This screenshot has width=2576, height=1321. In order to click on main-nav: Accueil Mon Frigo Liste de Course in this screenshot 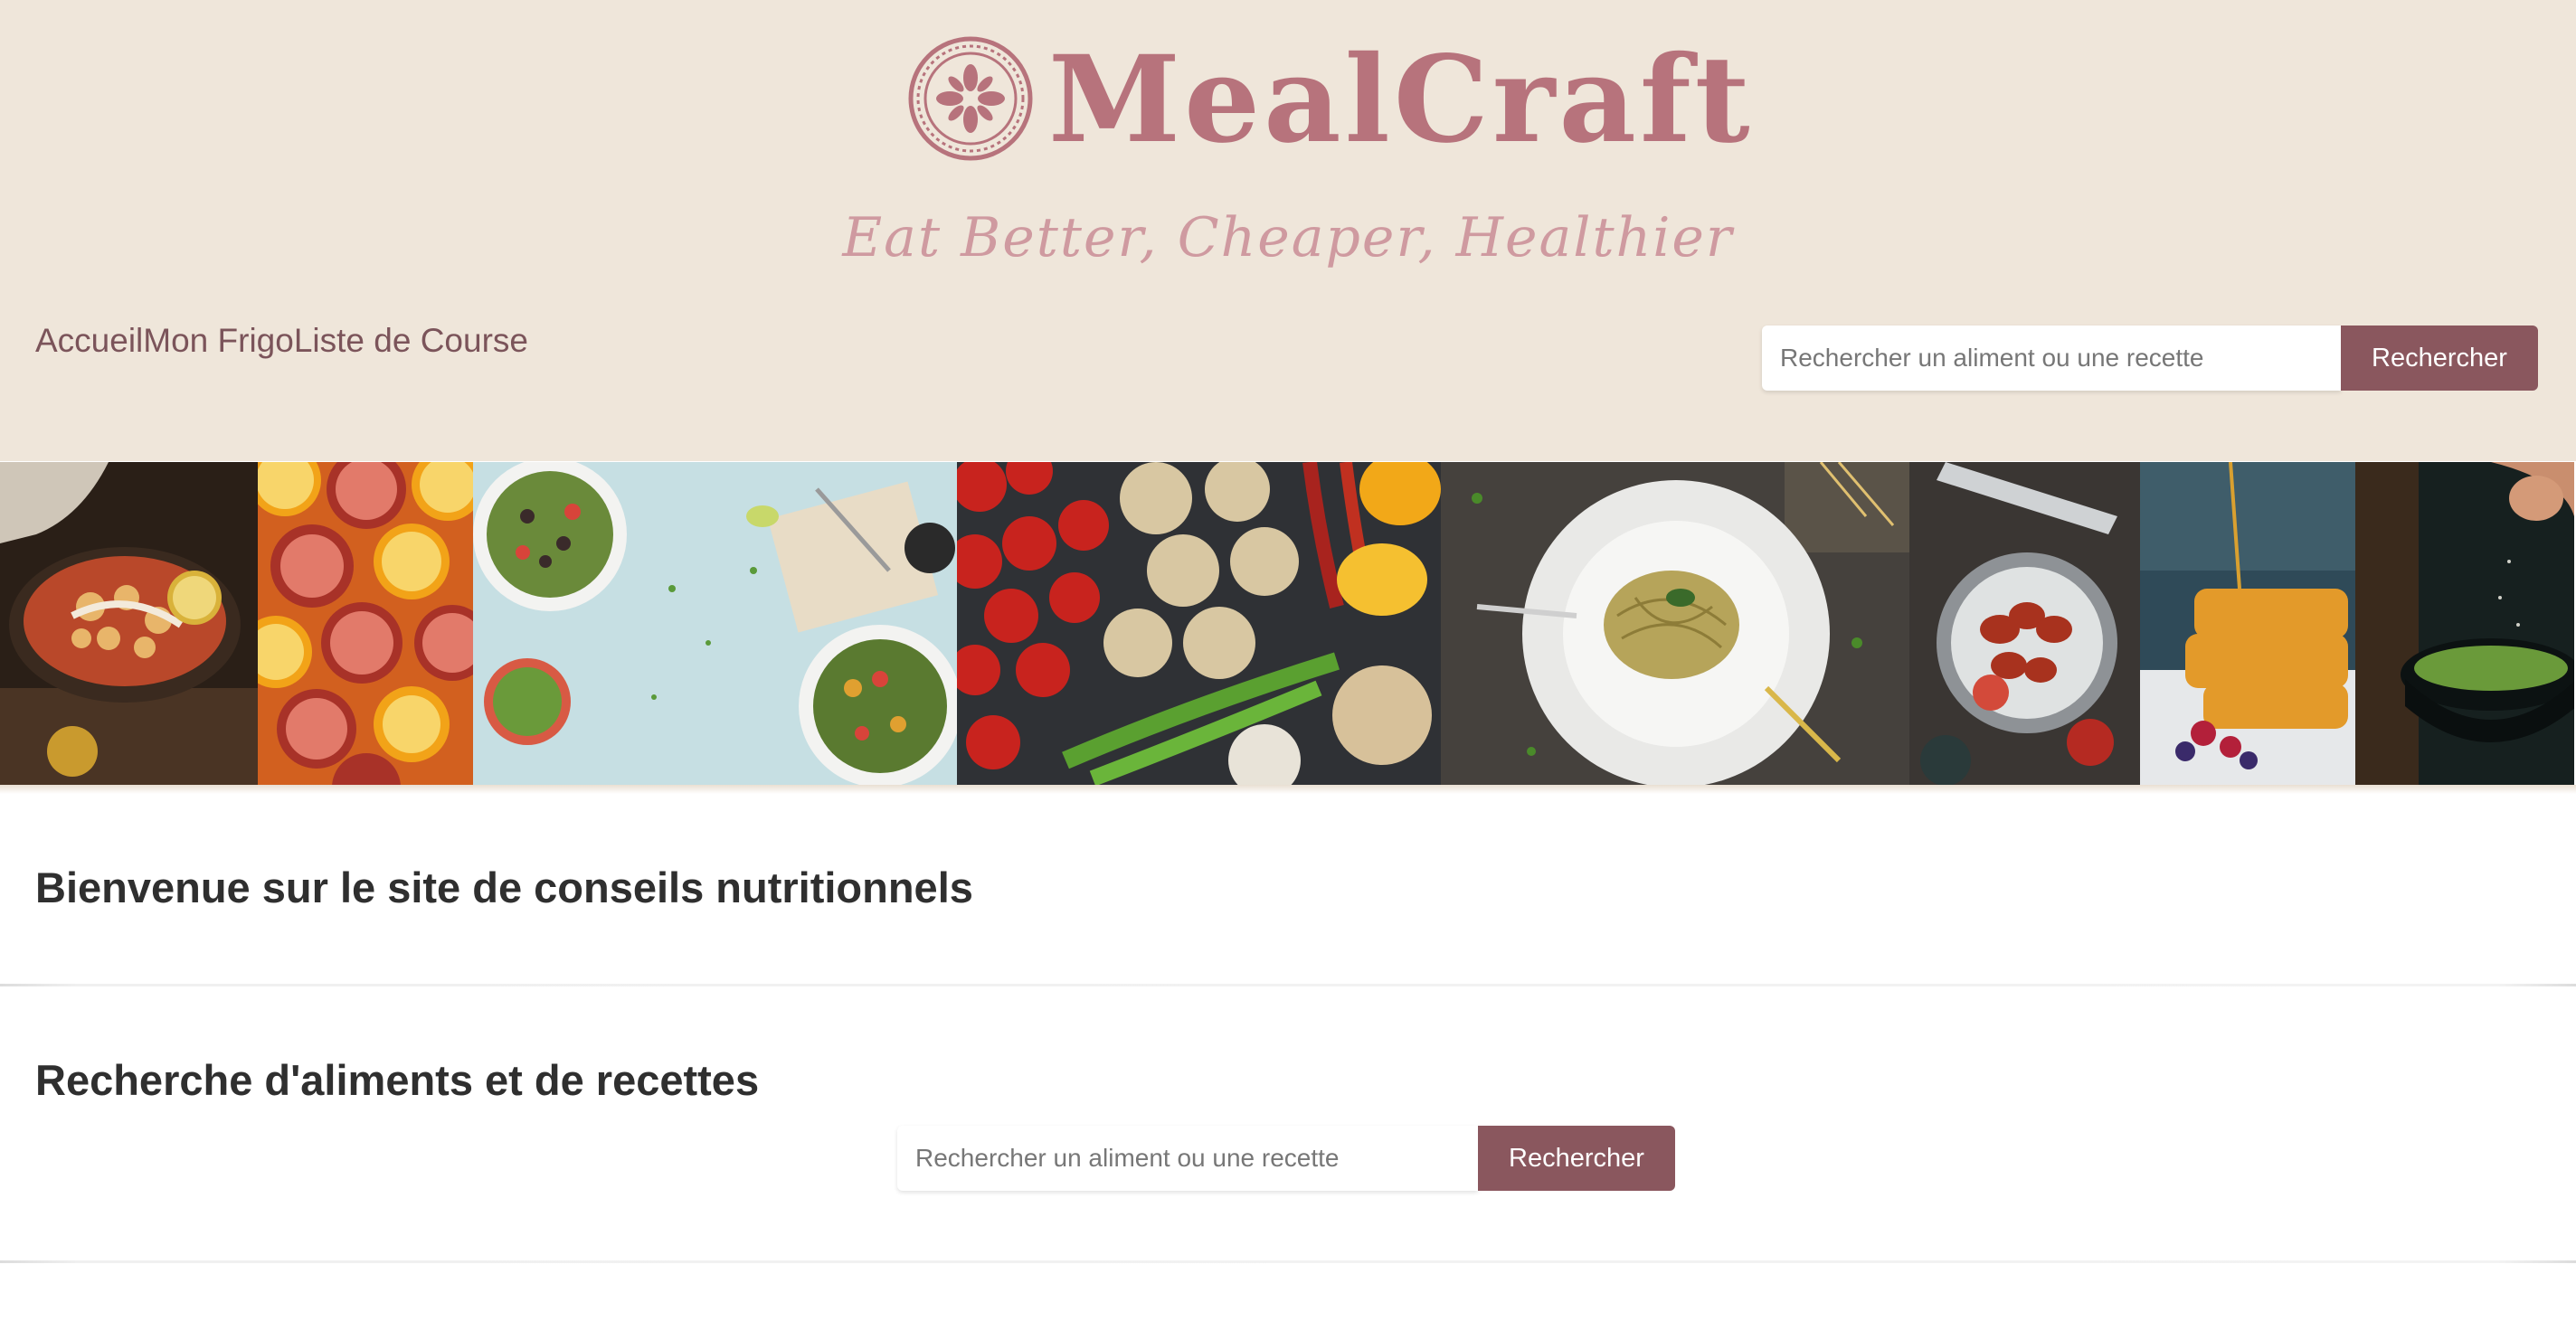, I will do `click(281, 341)`.